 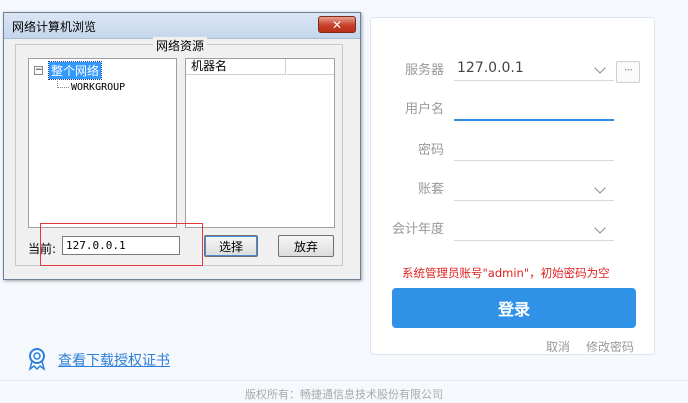 What do you see at coordinates (424, 70) in the screenshot?
I see `server-label: 服务器` at bounding box center [424, 70].